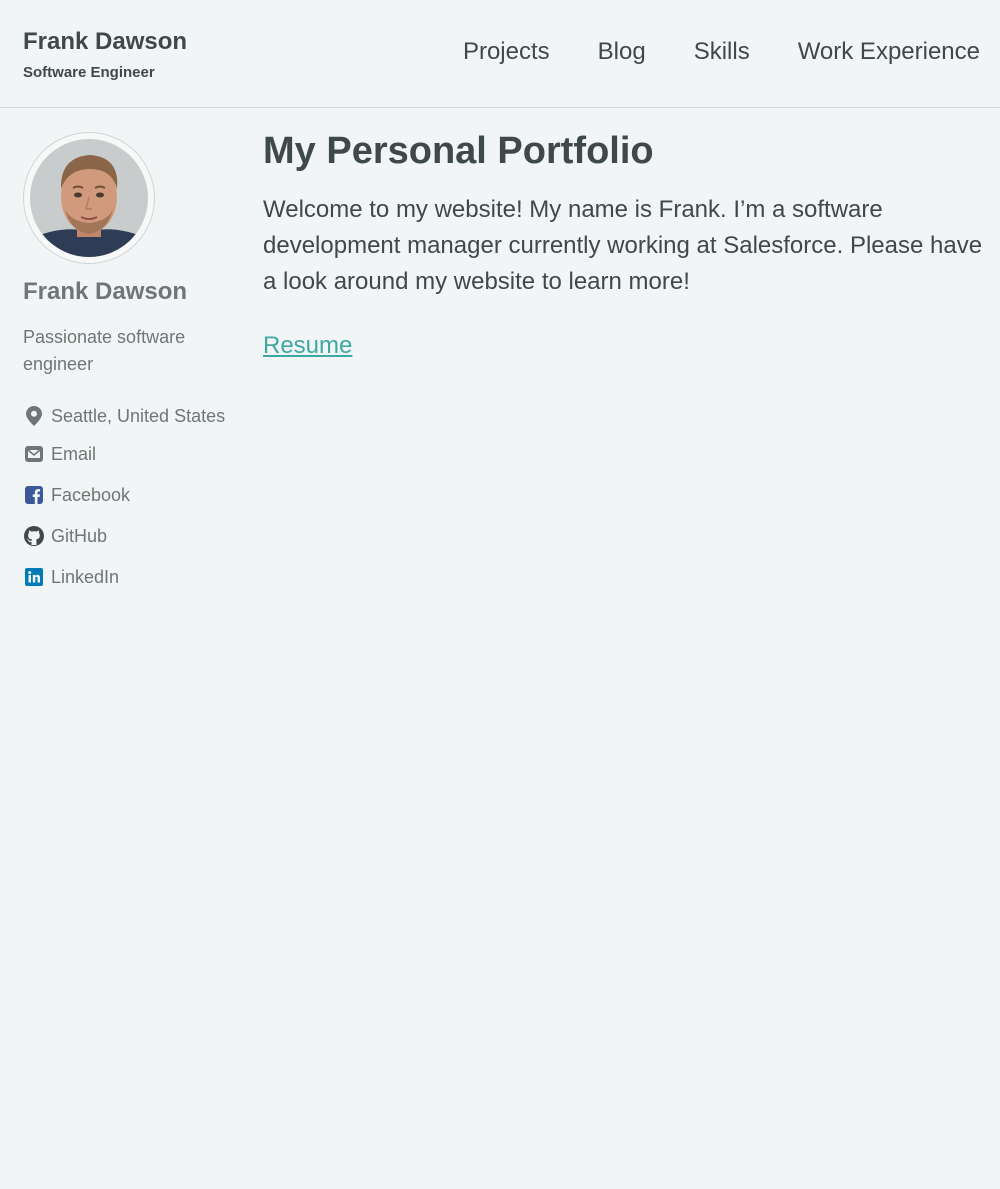  What do you see at coordinates (34, 577) in the screenshot?
I see `linkedin-icon` at bounding box center [34, 577].